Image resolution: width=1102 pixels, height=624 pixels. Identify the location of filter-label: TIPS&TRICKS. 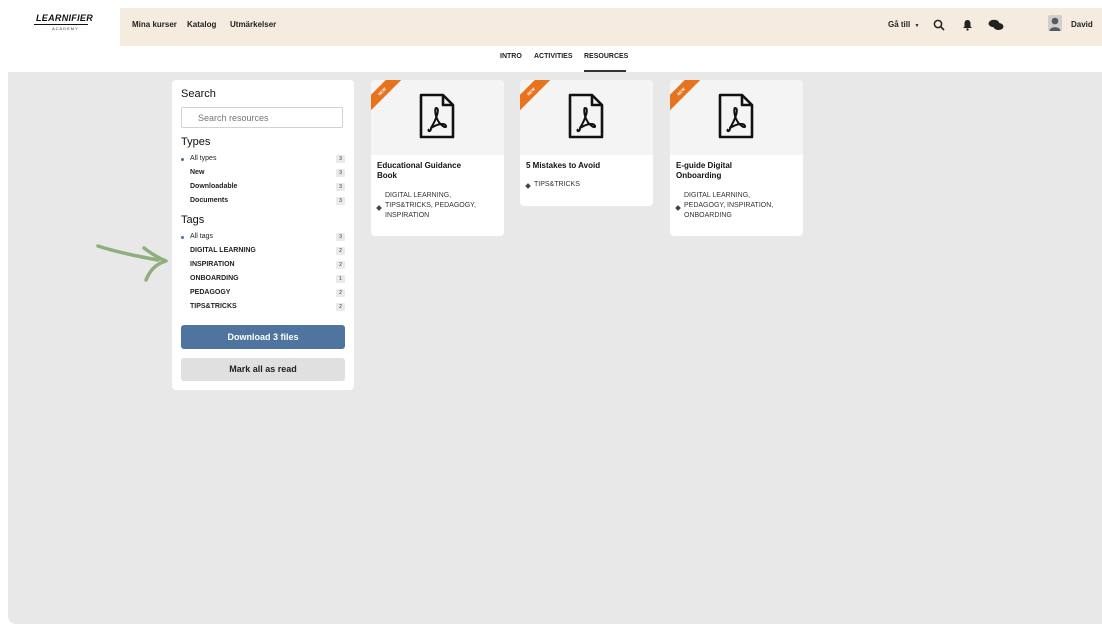
(213, 306).